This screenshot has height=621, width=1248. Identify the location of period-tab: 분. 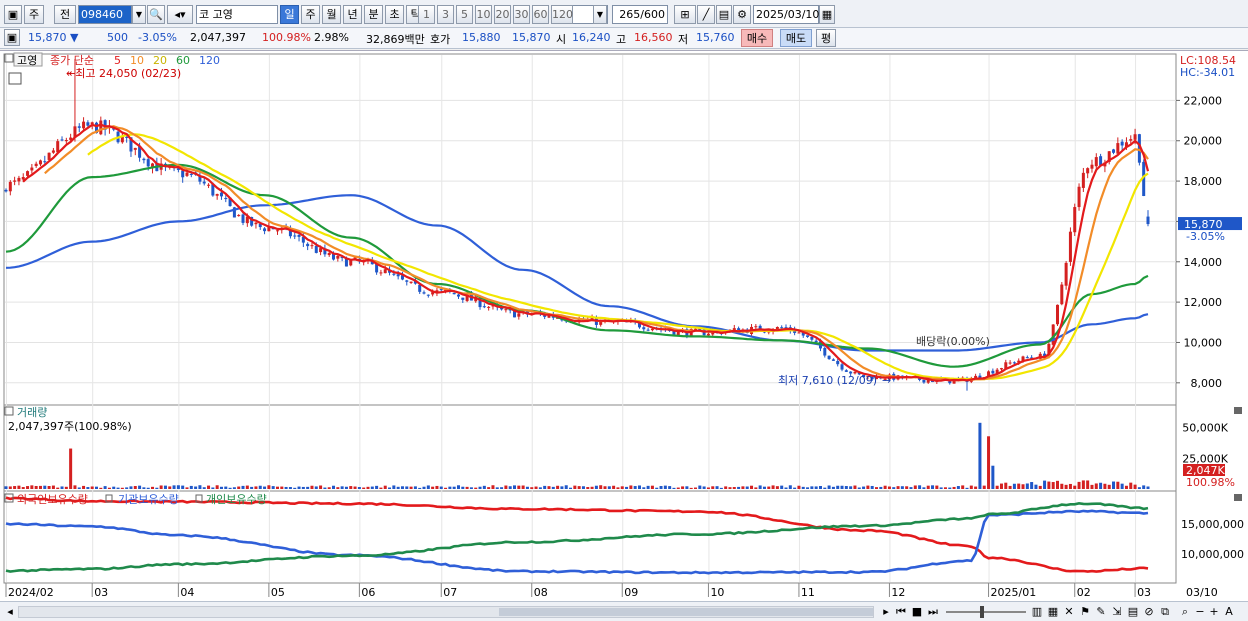
(373, 14).